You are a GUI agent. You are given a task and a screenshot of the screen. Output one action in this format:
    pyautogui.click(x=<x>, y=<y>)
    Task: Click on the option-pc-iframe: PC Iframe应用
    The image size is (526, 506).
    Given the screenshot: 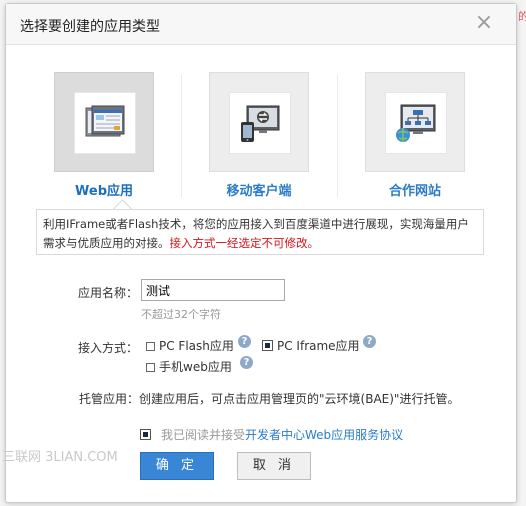 What is the action you would take?
    pyautogui.click(x=311, y=345)
    